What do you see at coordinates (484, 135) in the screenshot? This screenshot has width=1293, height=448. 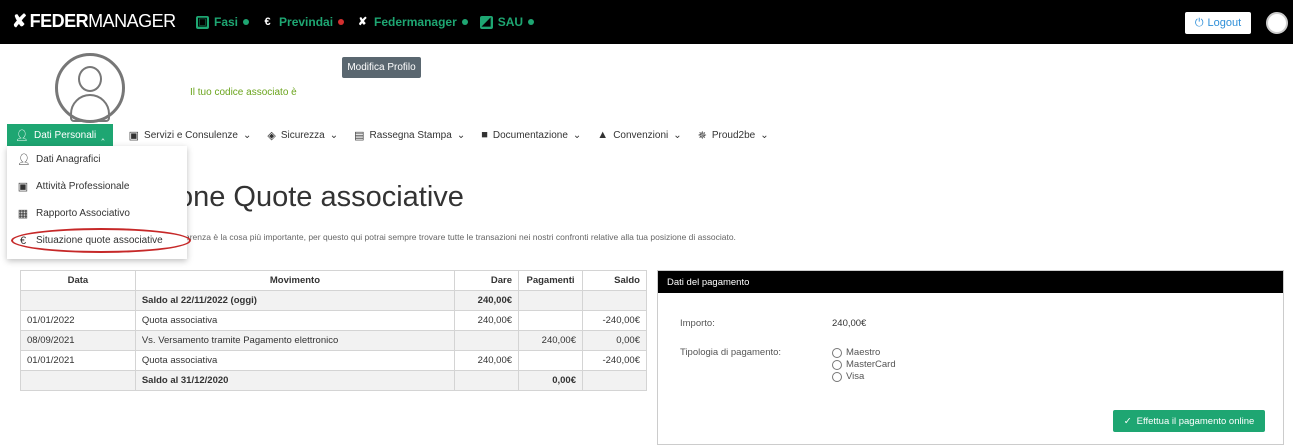 I see `document-icon: ■` at bounding box center [484, 135].